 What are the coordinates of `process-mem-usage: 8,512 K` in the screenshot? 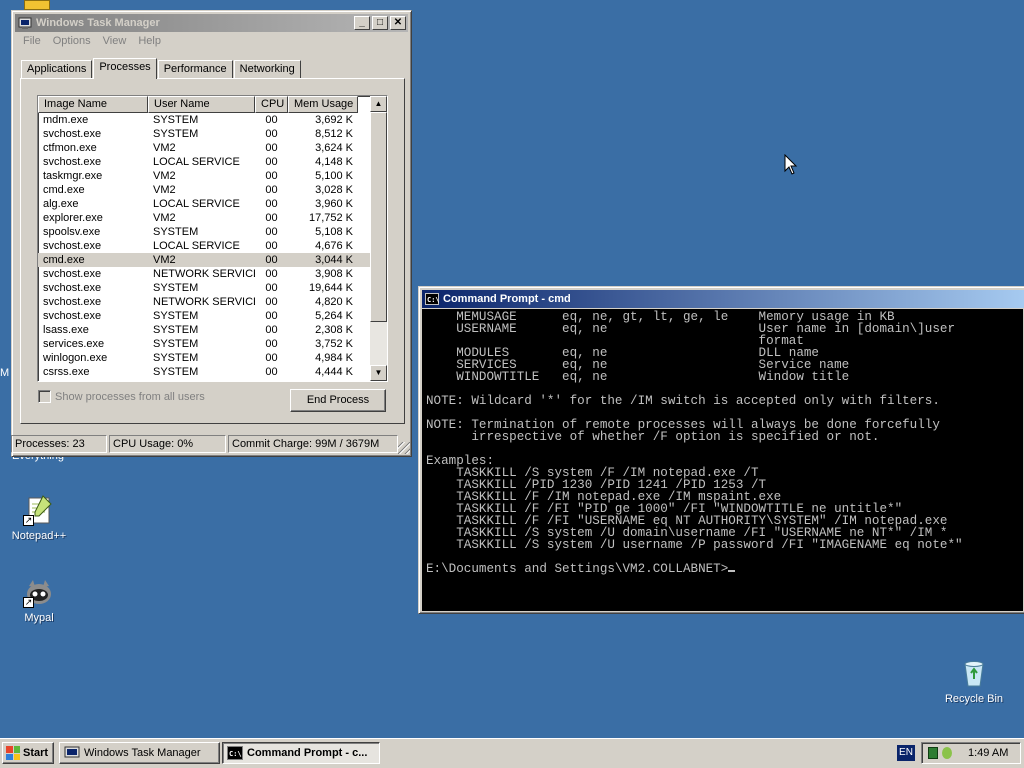 It's located at (334, 134).